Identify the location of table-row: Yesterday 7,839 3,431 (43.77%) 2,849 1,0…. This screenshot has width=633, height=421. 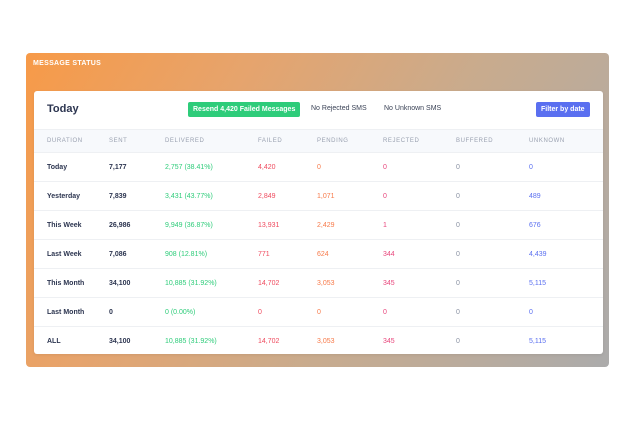
(318, 196).